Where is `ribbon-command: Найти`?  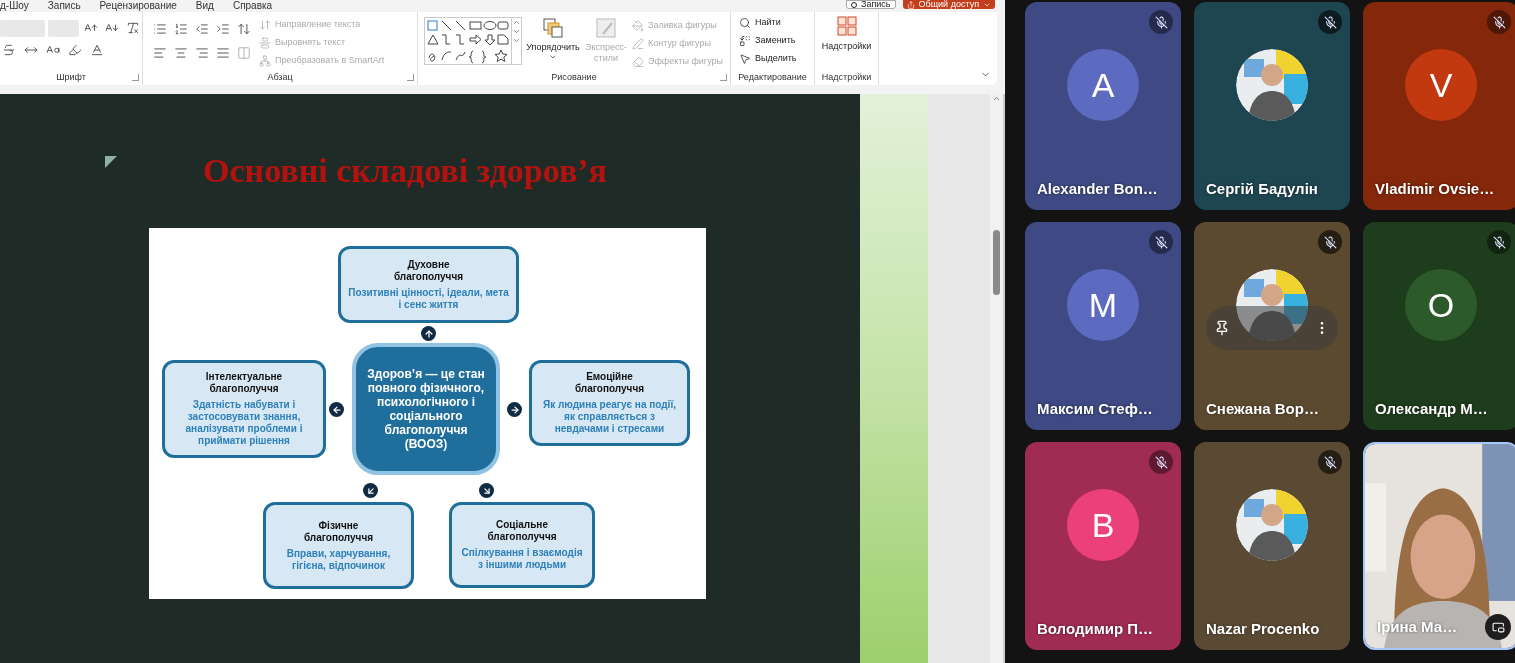 ribbon-command: Найти is located at coordinates (776, 23).